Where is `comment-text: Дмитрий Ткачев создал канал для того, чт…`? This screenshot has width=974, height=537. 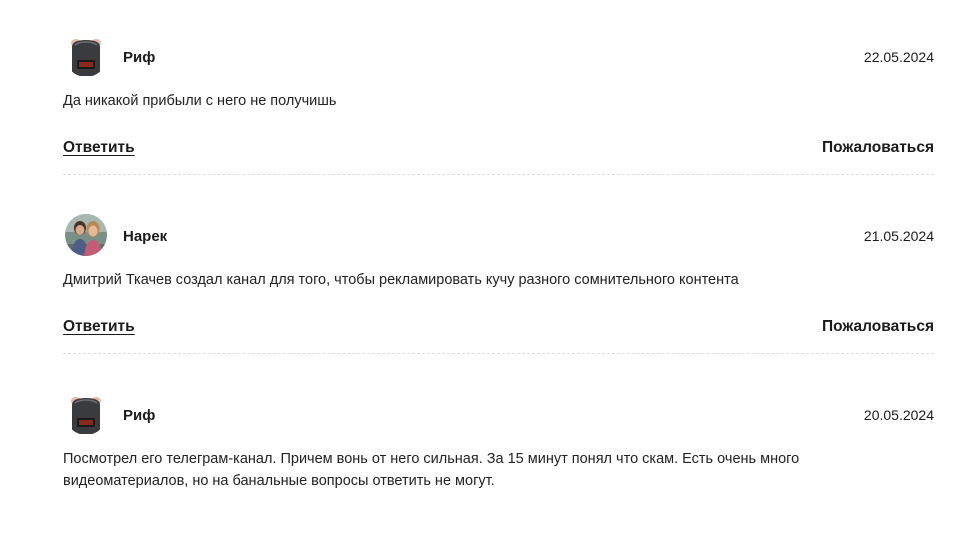 comment-text: Дмитрий Ткачев создал канал для того, чт… is located at coordinates (401, 280).